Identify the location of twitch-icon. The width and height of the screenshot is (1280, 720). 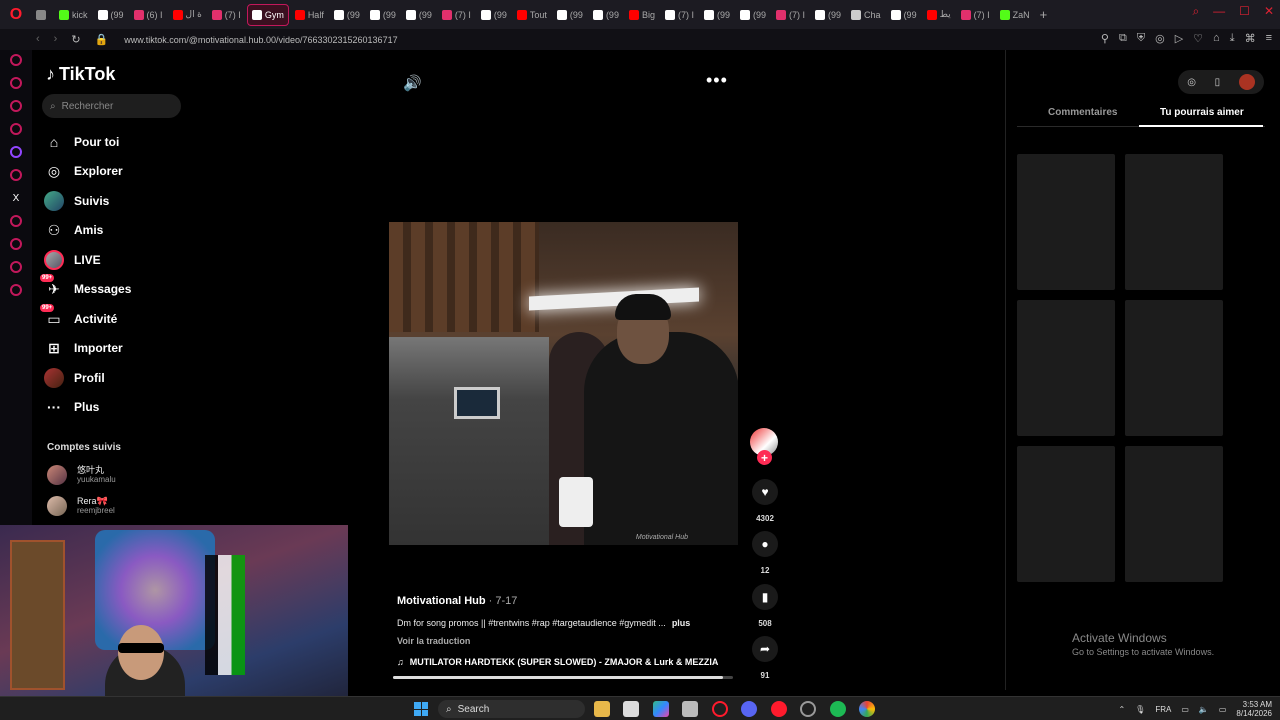
(16, 152).